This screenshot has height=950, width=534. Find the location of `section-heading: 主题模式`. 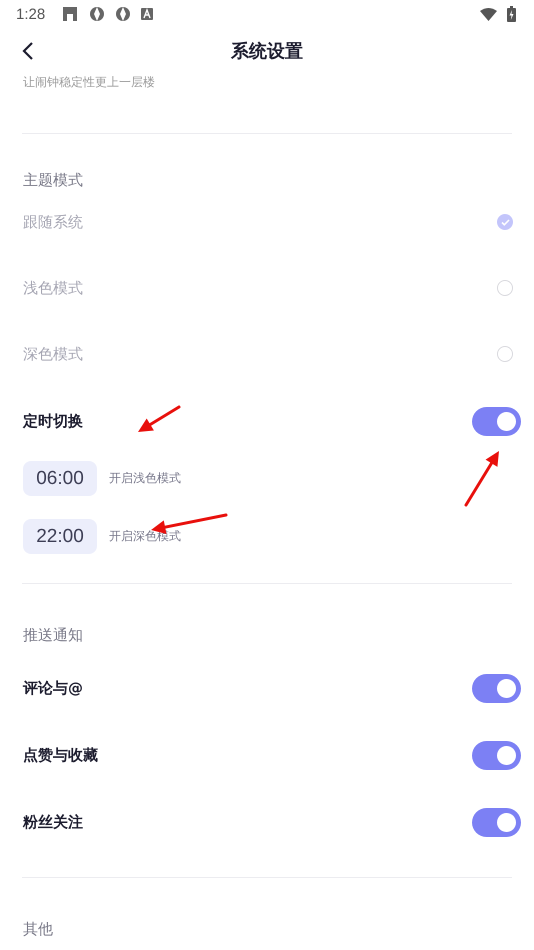

section-heading: 主题模式 is located at coordinates (53, 180).